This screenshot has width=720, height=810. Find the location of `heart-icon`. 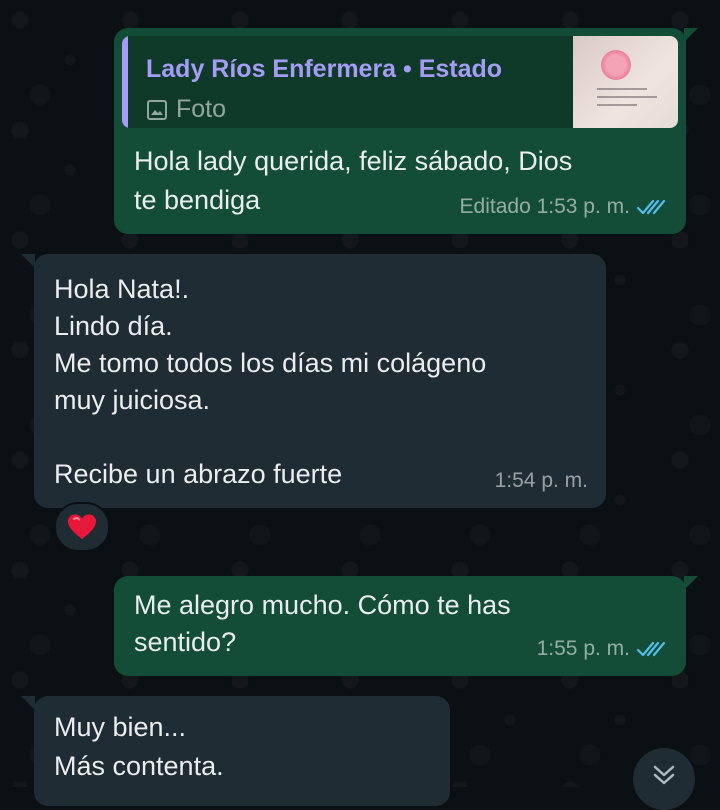

heart-icon is located at coordinates (82, 526).